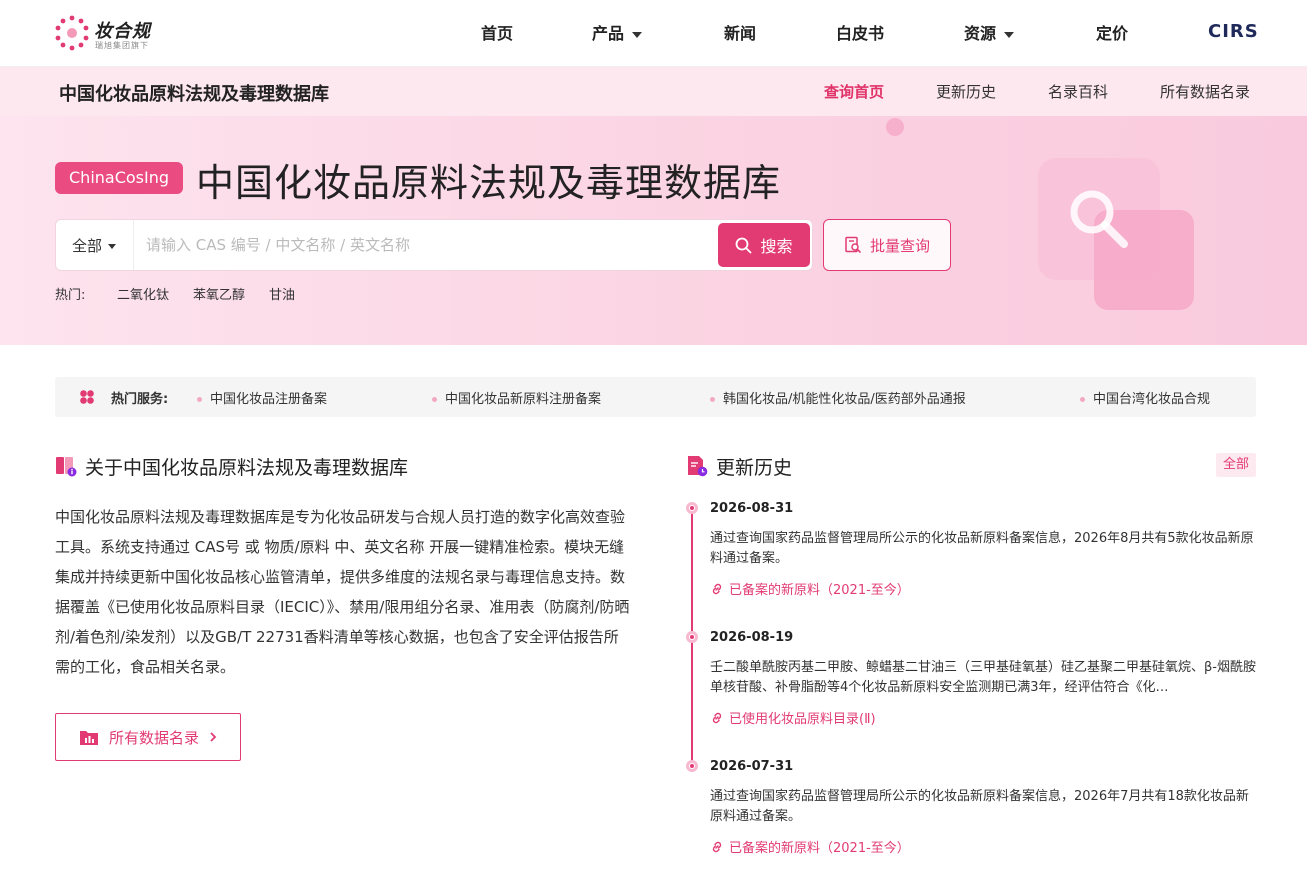  I want to click on search-scope-select: 全部, so click(94, 245).